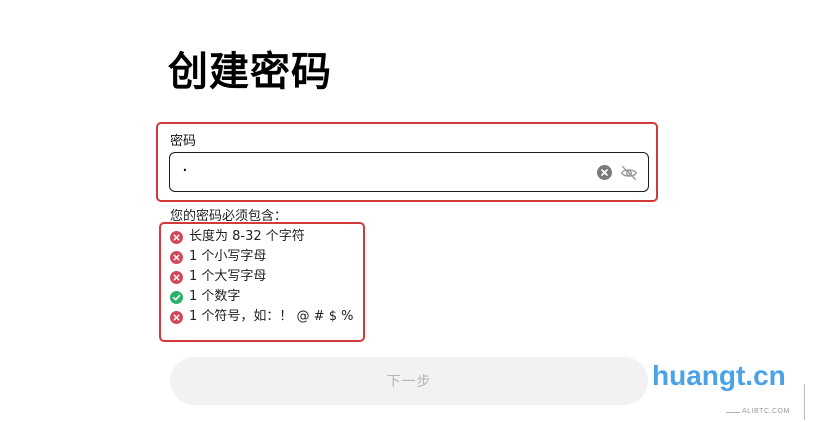 This screenshot has width=816, height=422. What do you see at coordinates (185, 171) in the screenshot?
I see `password-value: ·` at bounding box center [185, 171].